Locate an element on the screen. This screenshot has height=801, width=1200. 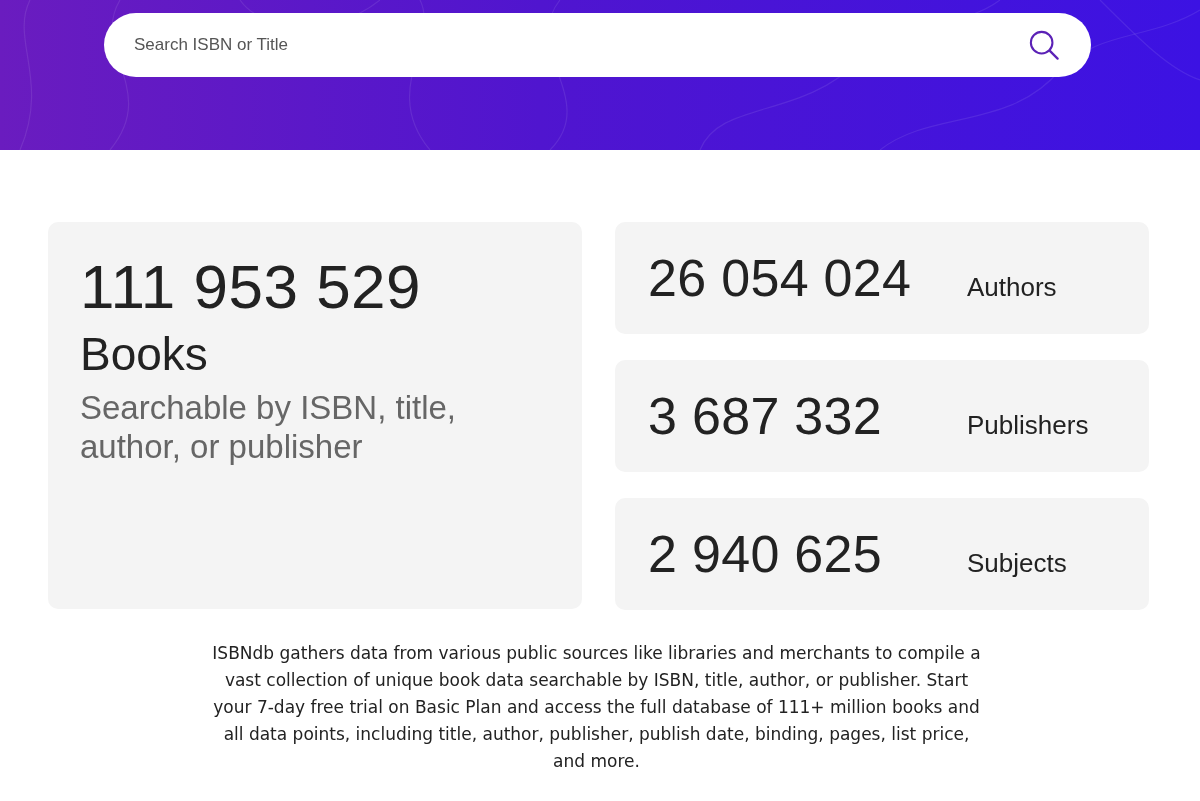
stat-label: Subjects is located at coordinates (1017, 563).